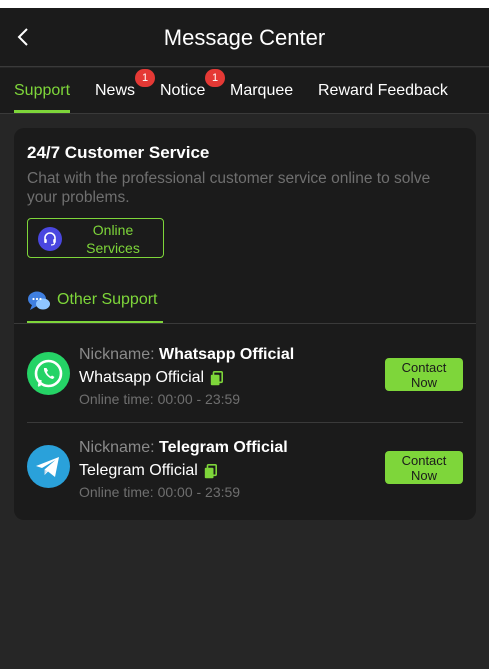 The height and width of the screenshot is (669, 495). I want to click on divider, so click(245, 323).